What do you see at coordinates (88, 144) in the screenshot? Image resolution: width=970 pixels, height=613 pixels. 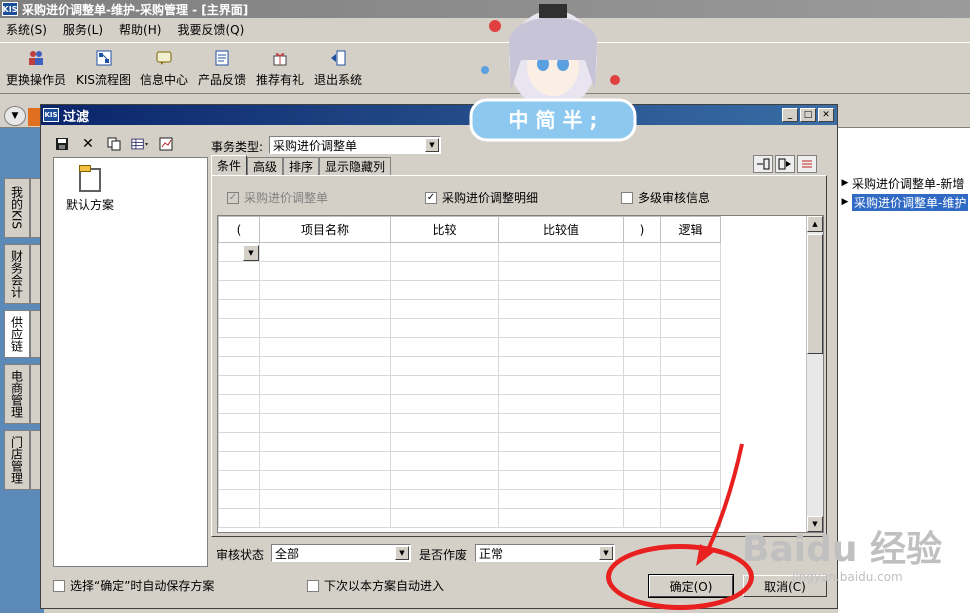 I see `delete-icon: ✕` at bounding box center [88, 144].